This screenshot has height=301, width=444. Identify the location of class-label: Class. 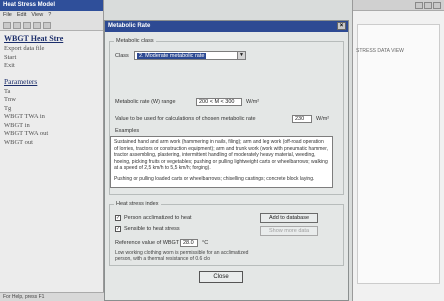
(122, 56).